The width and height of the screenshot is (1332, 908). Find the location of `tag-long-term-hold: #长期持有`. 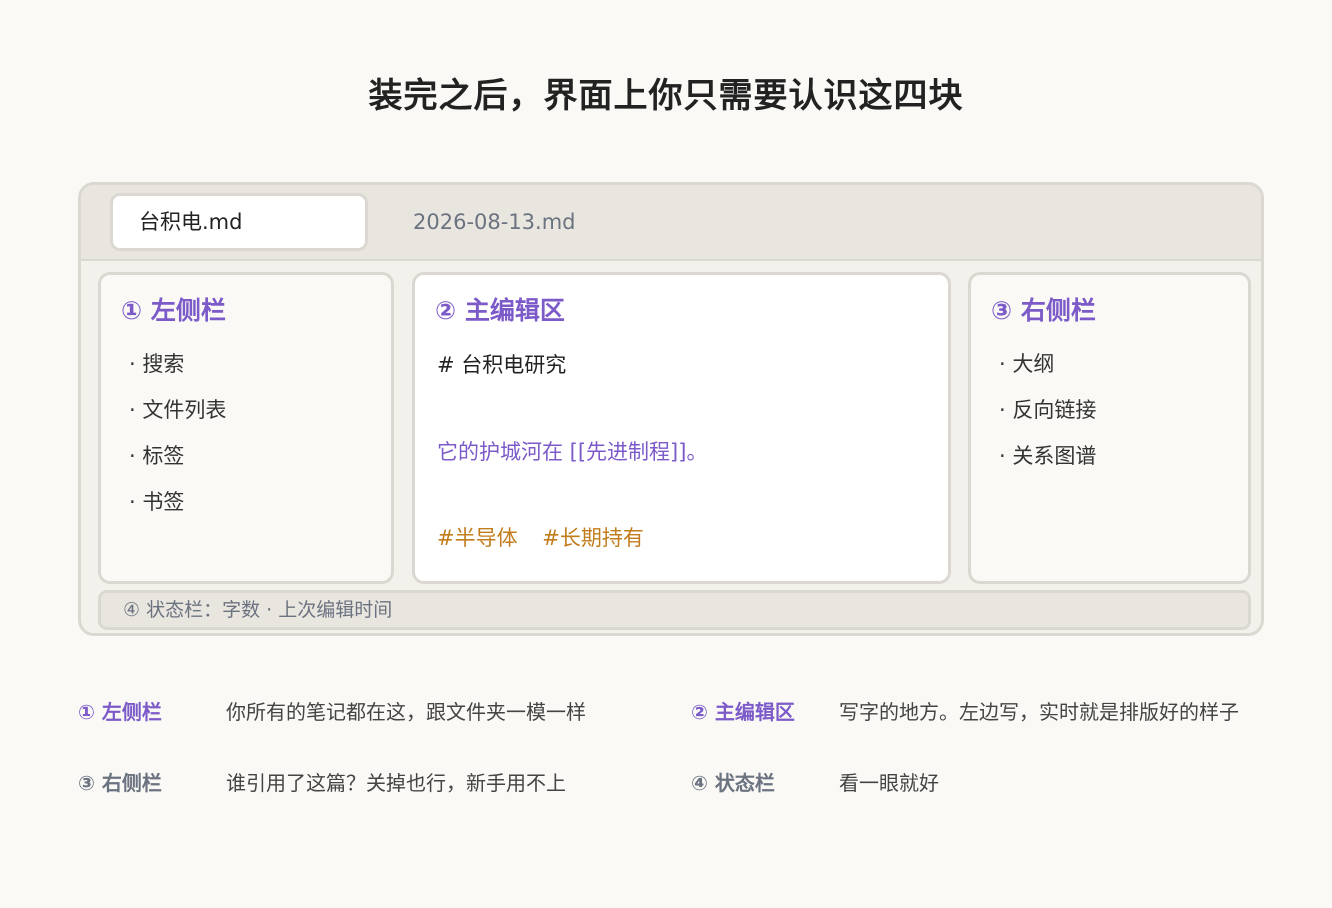

tag-long-term-hold: #长期持有 is located at coordinates (593, 538).